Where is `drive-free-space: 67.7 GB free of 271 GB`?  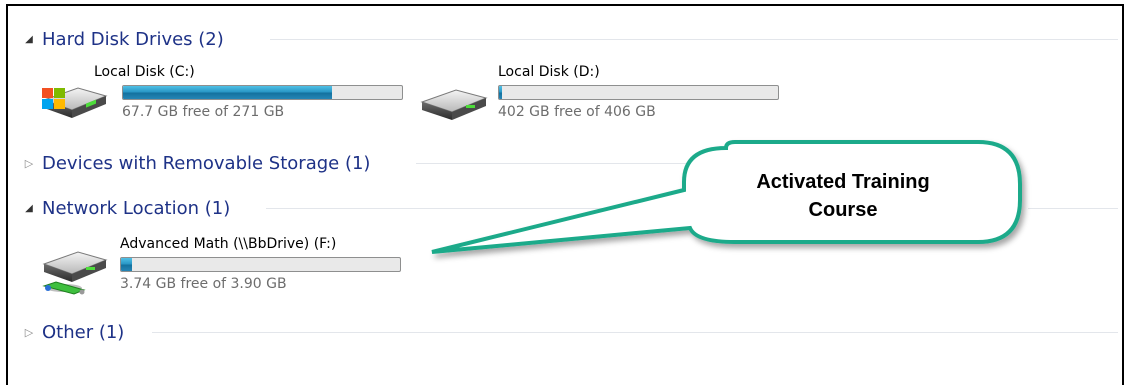 drive-free-space: 67.7 GB free of 271 GB is located at coordinates (203, 112).